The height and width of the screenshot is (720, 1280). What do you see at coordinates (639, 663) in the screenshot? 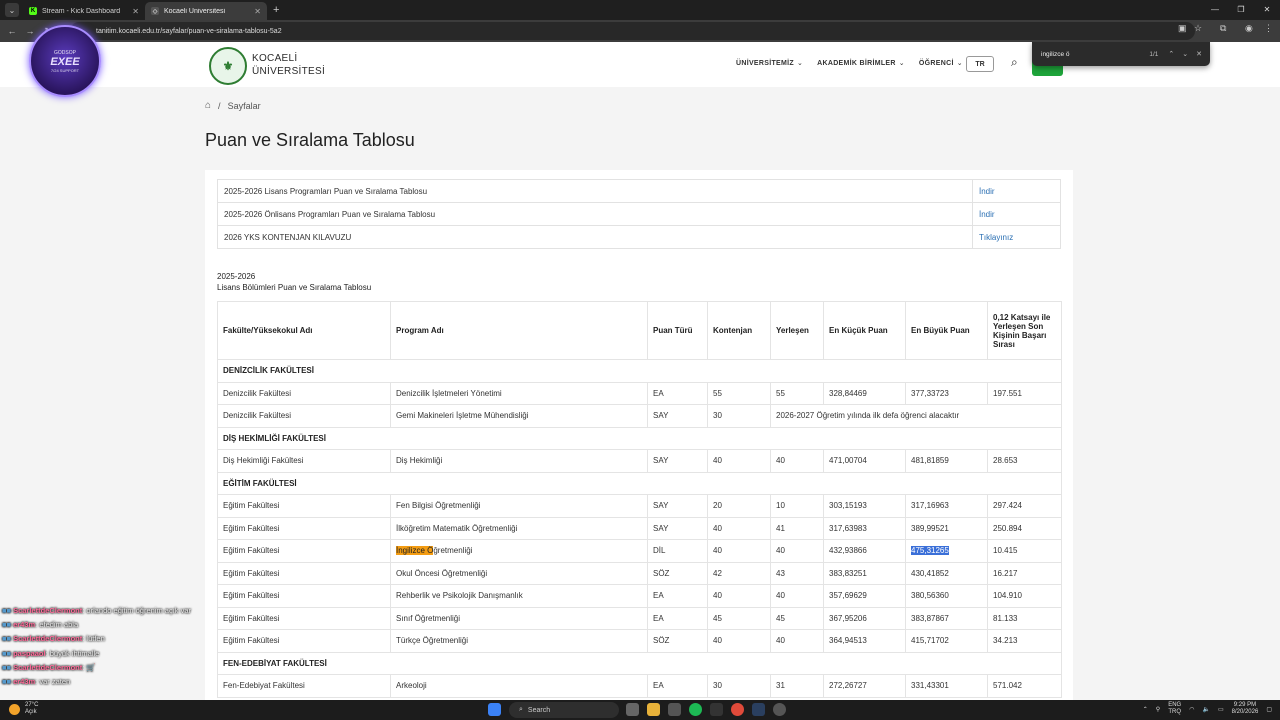
I see `faculty-section-title: FEN-EDEBİYAT FAKÜLTESİ` at bounding box center [639, 663].